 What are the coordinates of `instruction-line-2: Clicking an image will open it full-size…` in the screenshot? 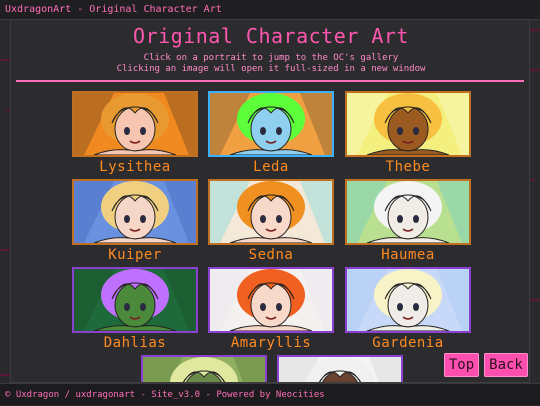 It's located at (271, 69).